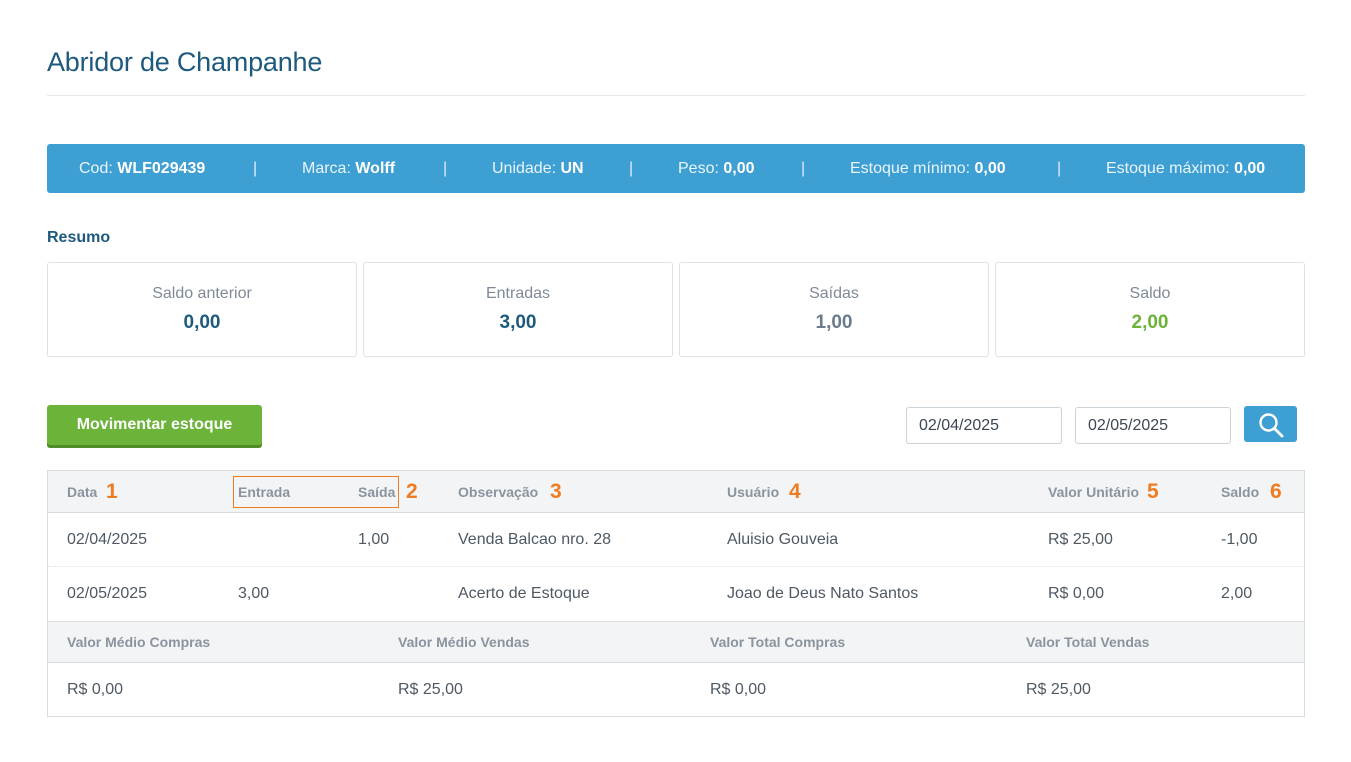 Image resolution: width=1351 pixels, height=762 pixels. Describe the element at coordinates (202, 322) in the screenshot. I see `card-value: 0,00` at that location.